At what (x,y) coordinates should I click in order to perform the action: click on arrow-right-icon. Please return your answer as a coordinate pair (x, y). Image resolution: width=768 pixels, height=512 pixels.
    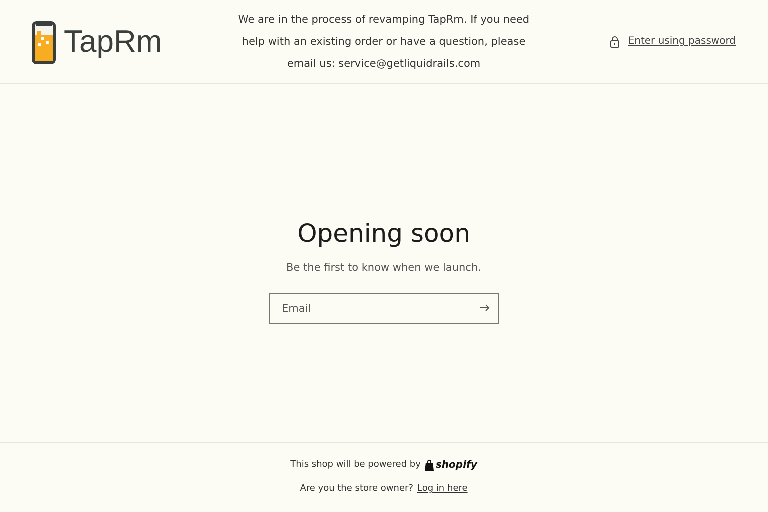
    Looking at the image, I should click on (485, 308).